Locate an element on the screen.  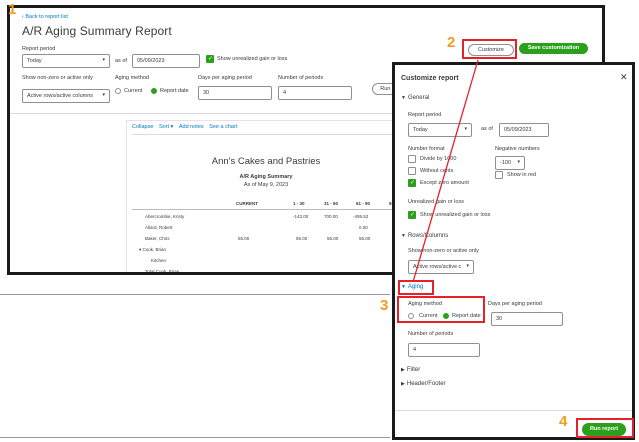
connector-line is located at coordinates (445, 171).